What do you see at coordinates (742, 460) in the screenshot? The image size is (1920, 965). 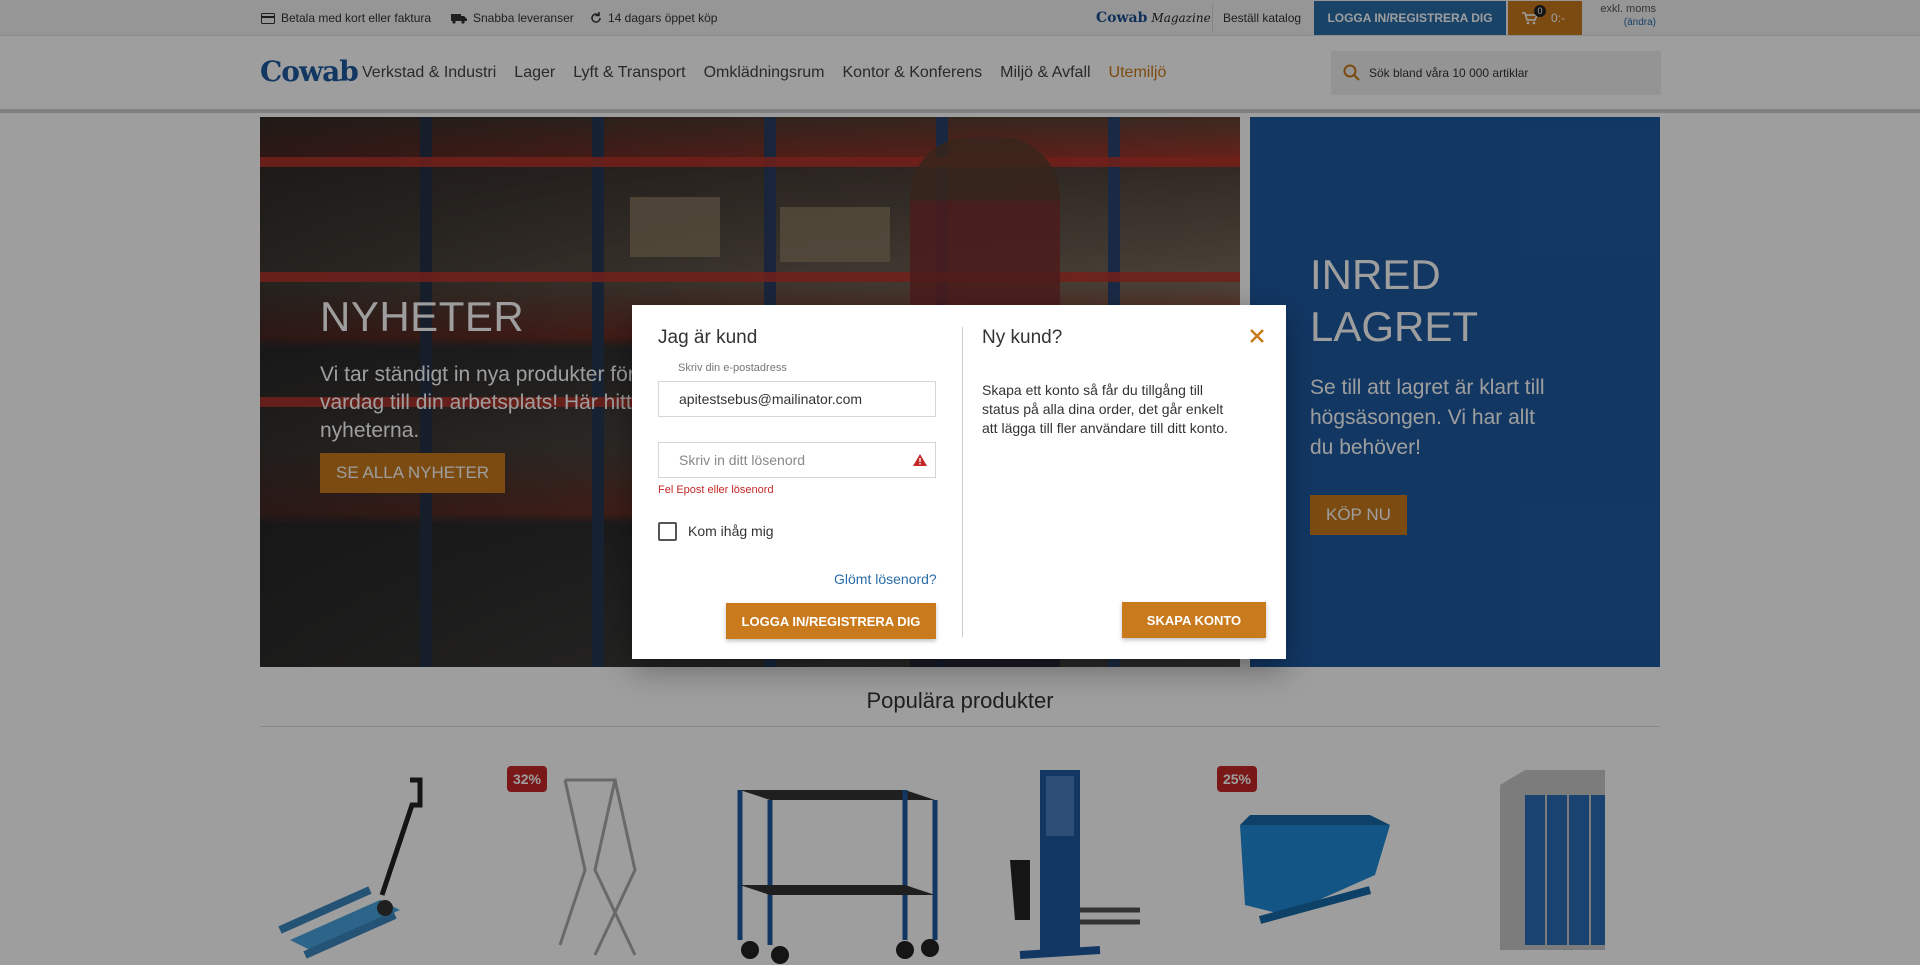 I see `password-placeholder: Skriv in ditt lösenord` at bounding box center [742, 460].